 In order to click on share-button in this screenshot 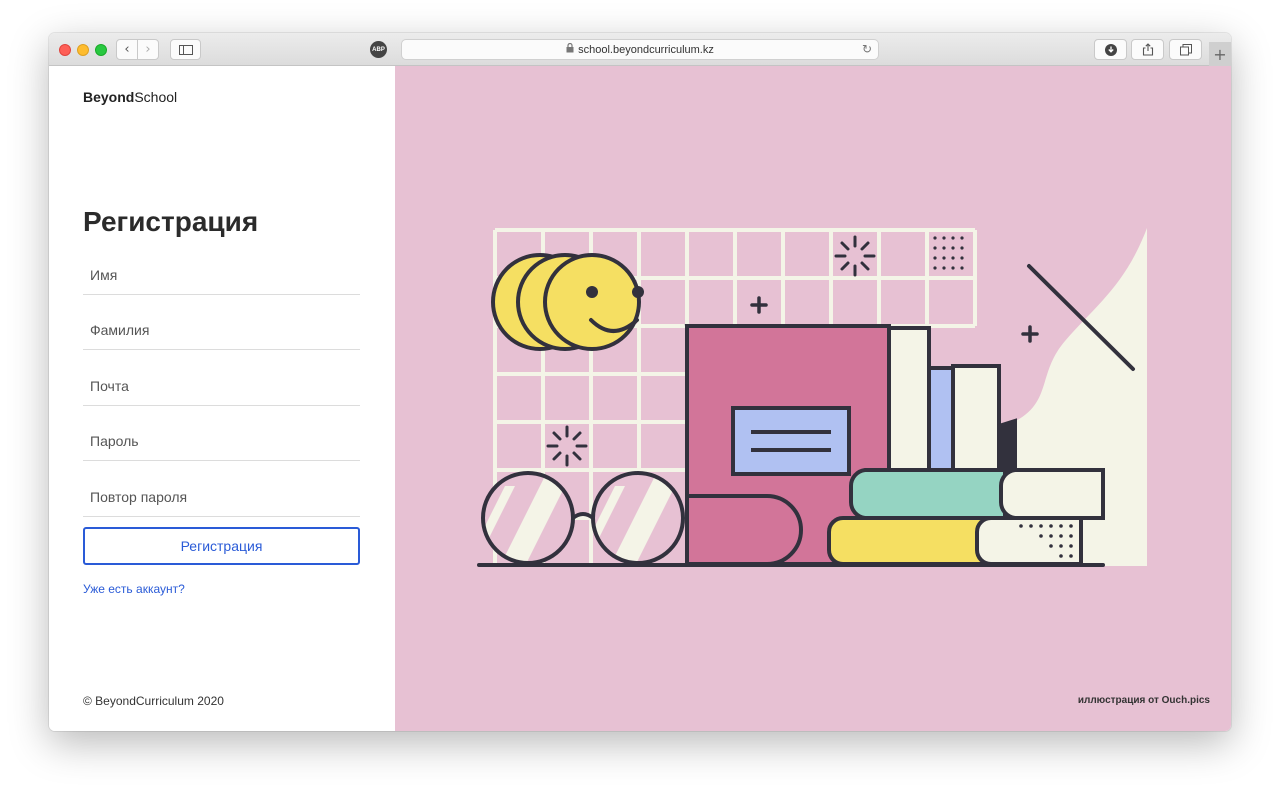, I will do `click(1147, 49)`.